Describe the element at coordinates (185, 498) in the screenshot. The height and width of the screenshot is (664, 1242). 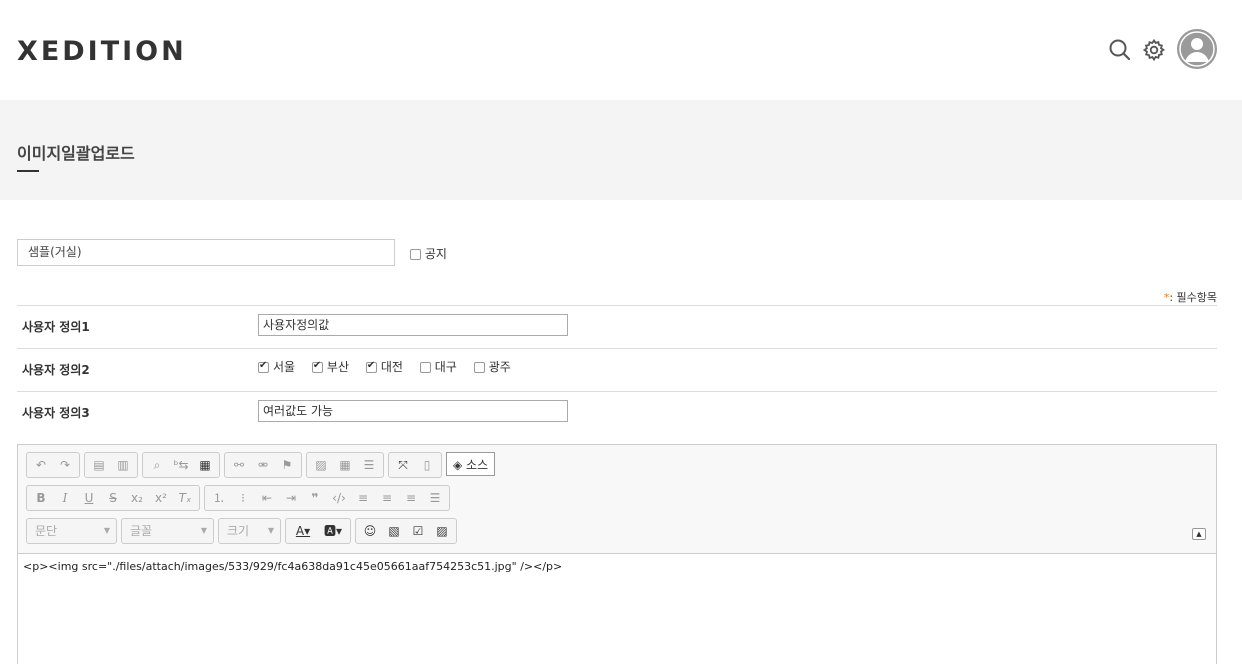
I see `remove-format-icon: Tₓ` at that location.